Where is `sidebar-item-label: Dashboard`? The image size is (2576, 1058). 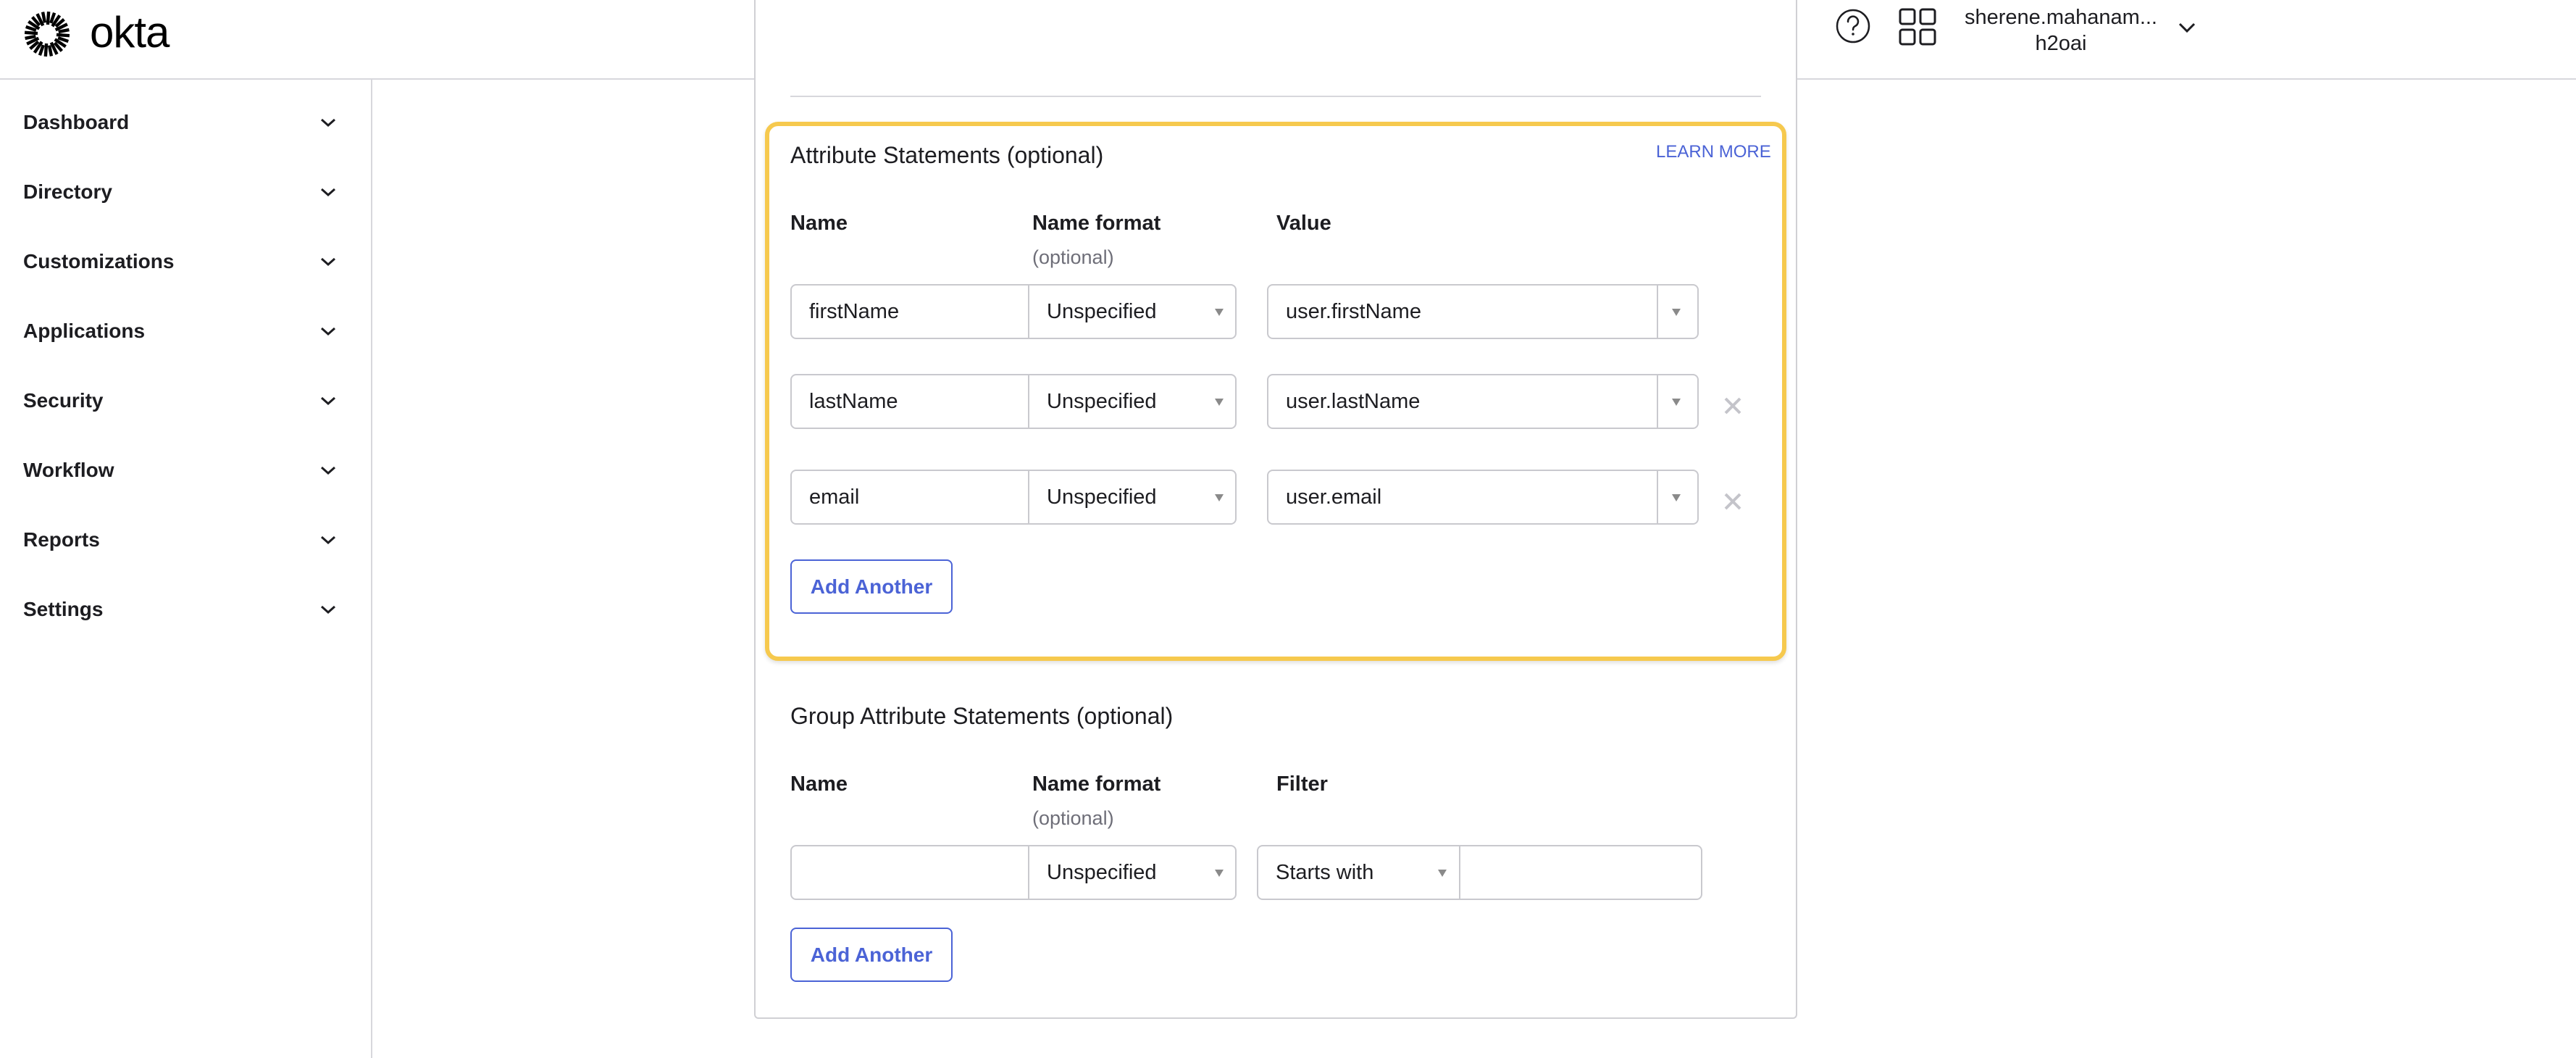 sidebar-item-label: Dashboard is located at coordinates (76, 122).